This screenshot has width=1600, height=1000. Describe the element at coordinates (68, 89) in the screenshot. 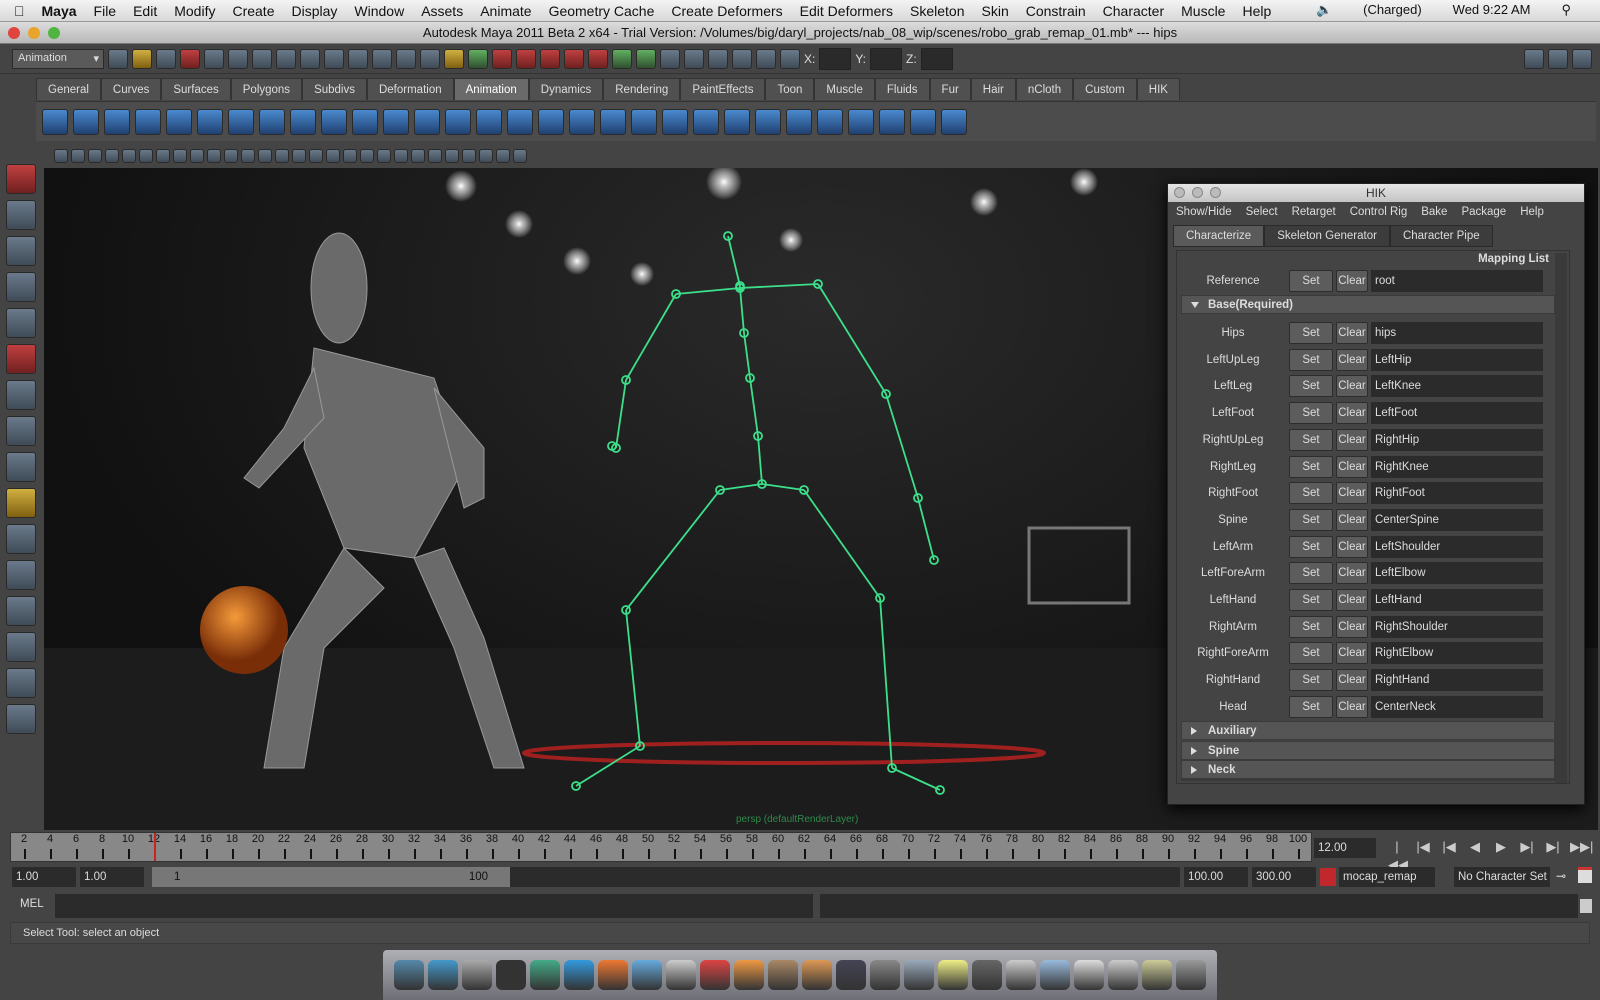

I see `tab-general: General` at that location.